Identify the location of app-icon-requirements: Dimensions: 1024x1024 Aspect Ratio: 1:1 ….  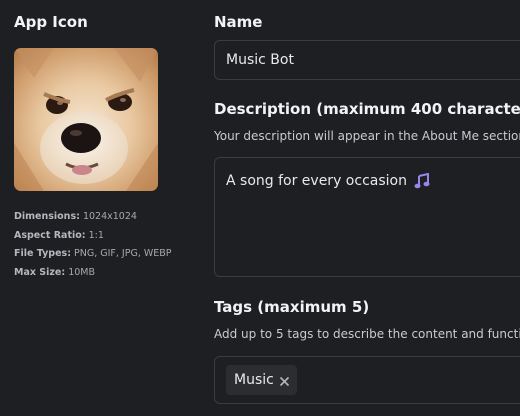
(109, 245).